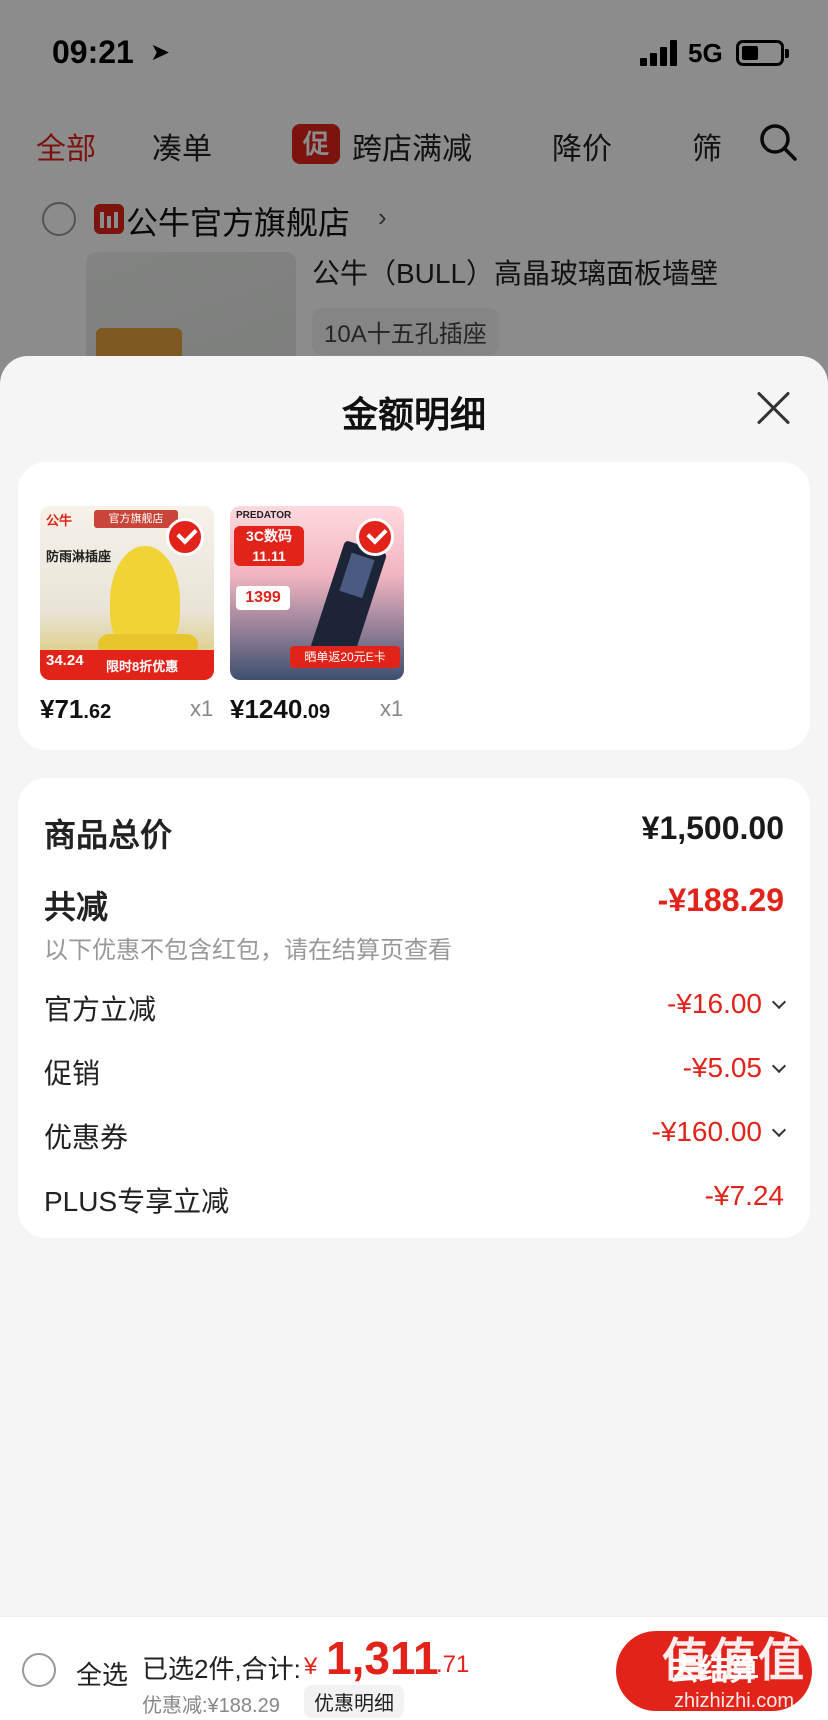 The height and width of the screenshot is (1720, 828). What do you see at coordinates (413, 414) in the screenshot?
I see `sheet-title: 金额明细` at bounding box center [413, 414].